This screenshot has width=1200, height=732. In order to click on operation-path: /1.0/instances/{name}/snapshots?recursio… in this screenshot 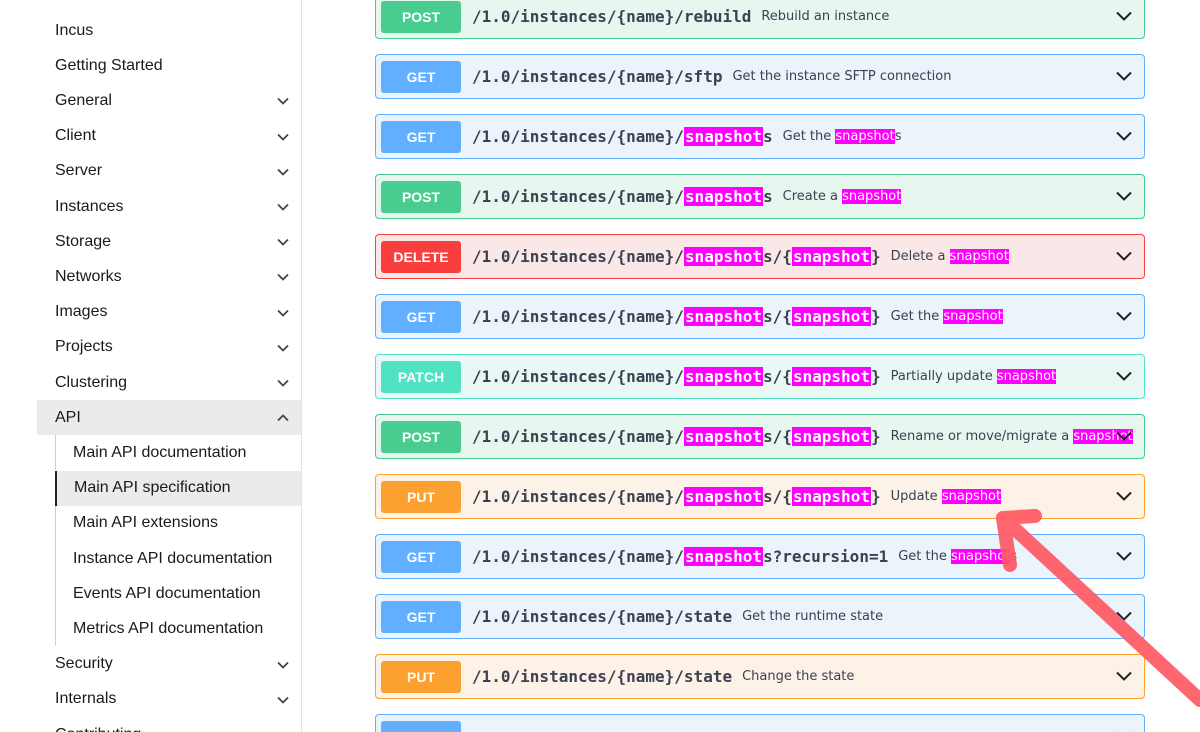, I will do `click(680, 556)`.